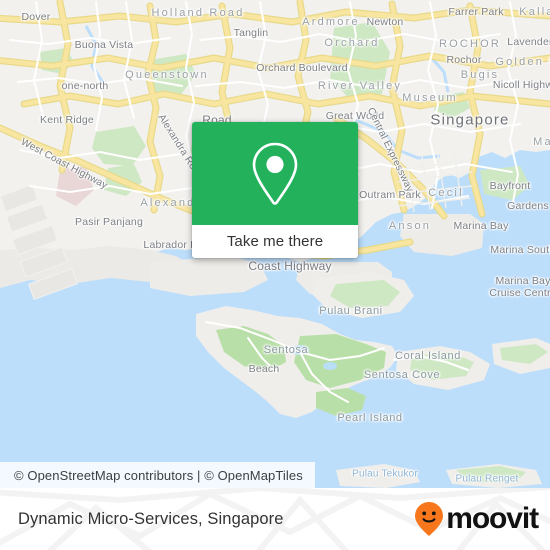  What do you see at coordinates (492, 518) in the screenshot?
I see `moovit-wordmark: moovit` at bounding box center [492, 518].